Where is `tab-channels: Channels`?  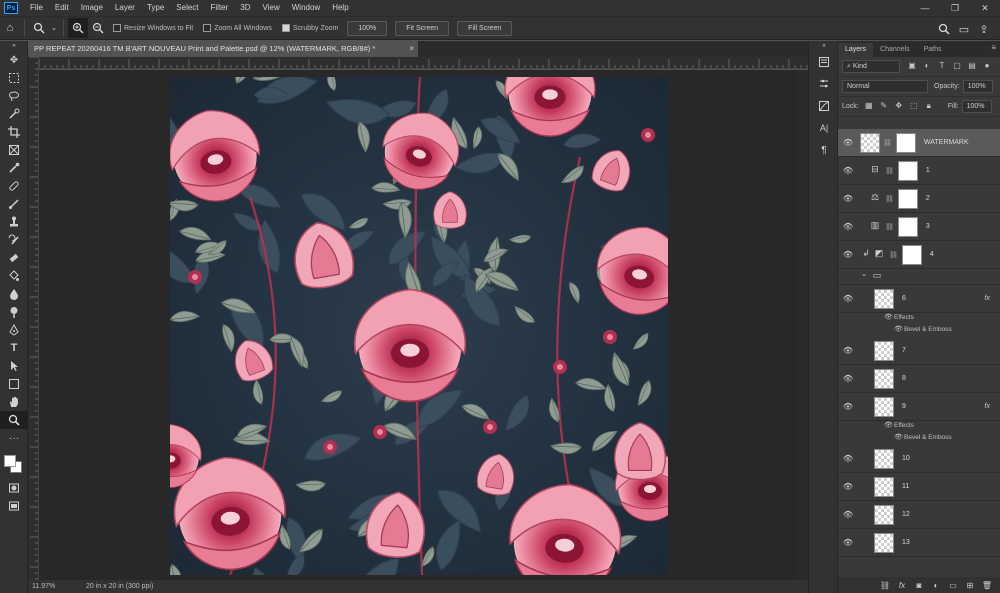
tab-channels: Channels is located at coordinates (895, 50).